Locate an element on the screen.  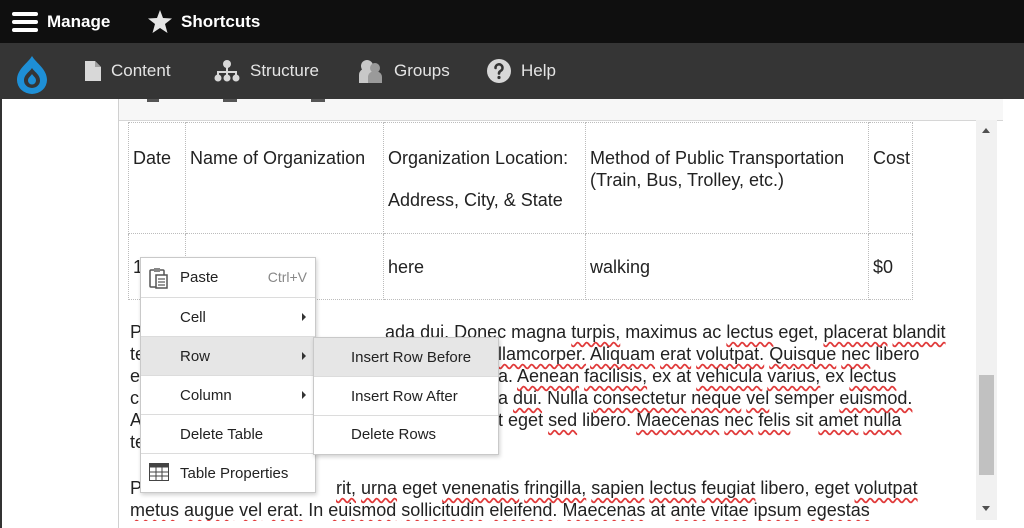
menu-item-cell: Cell is located at coordinates (228, 317).